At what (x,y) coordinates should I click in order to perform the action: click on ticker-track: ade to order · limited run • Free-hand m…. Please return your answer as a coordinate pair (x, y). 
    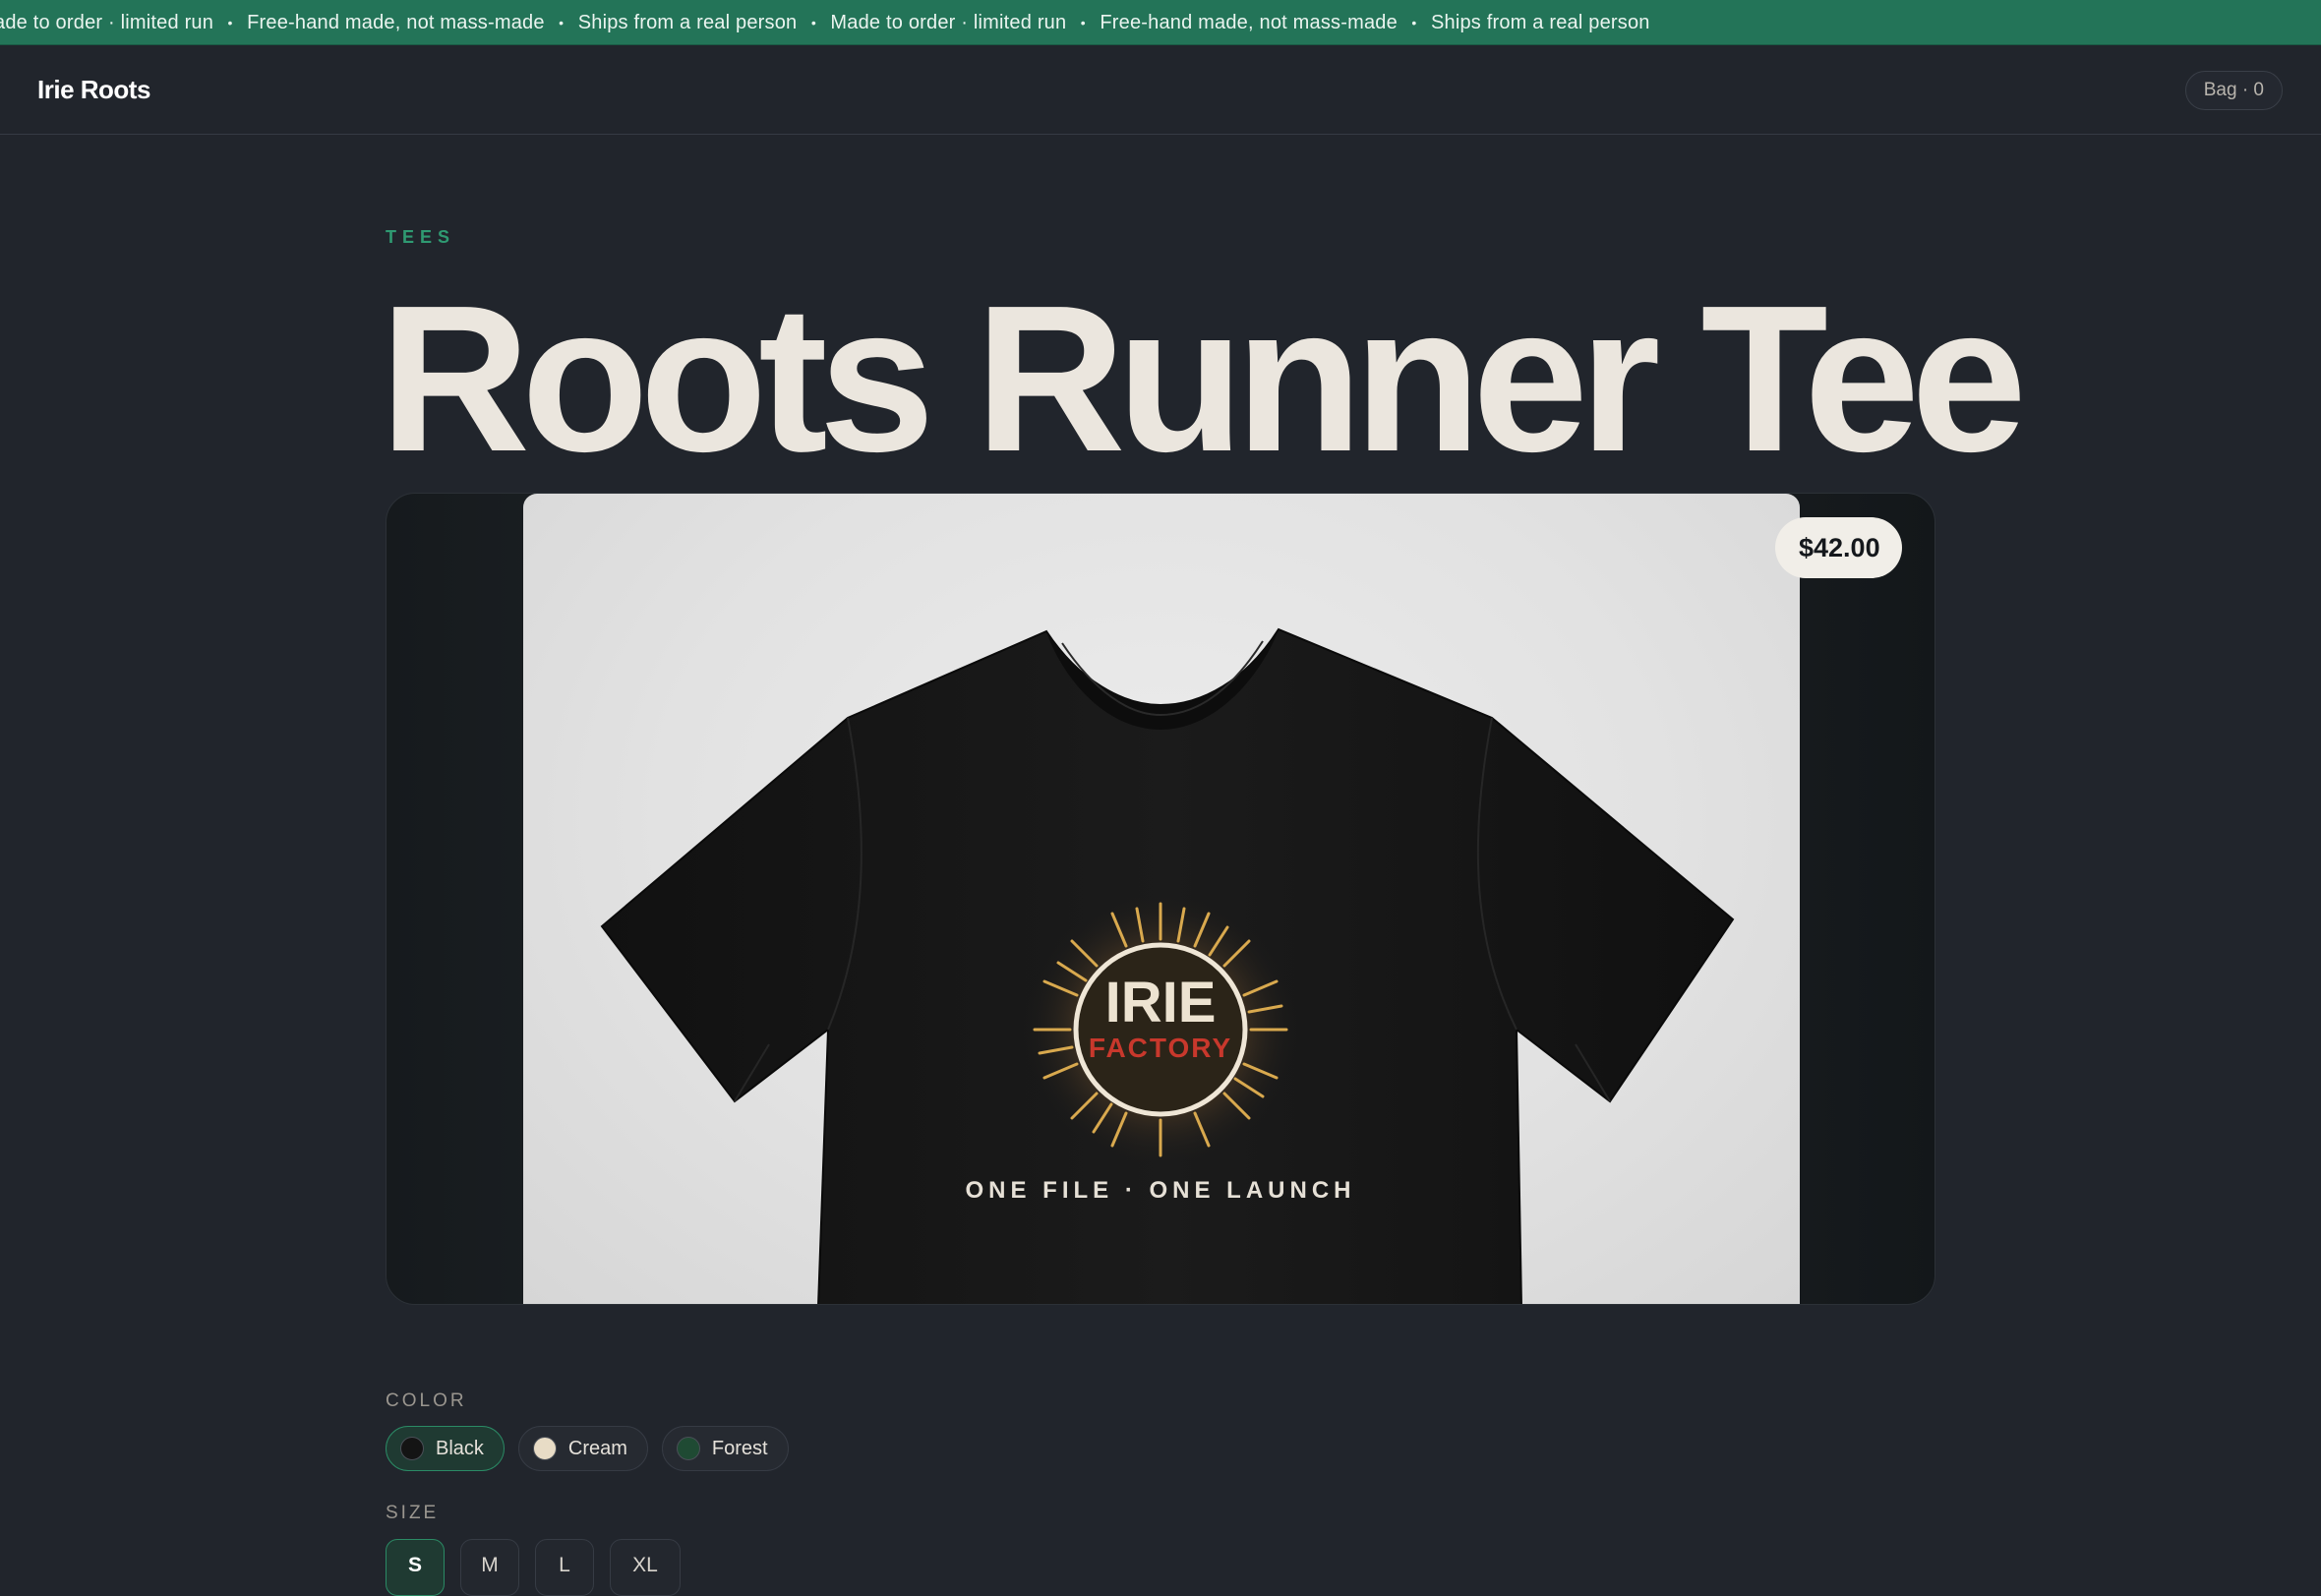
    Looking at the image, I should click on (825, 22).